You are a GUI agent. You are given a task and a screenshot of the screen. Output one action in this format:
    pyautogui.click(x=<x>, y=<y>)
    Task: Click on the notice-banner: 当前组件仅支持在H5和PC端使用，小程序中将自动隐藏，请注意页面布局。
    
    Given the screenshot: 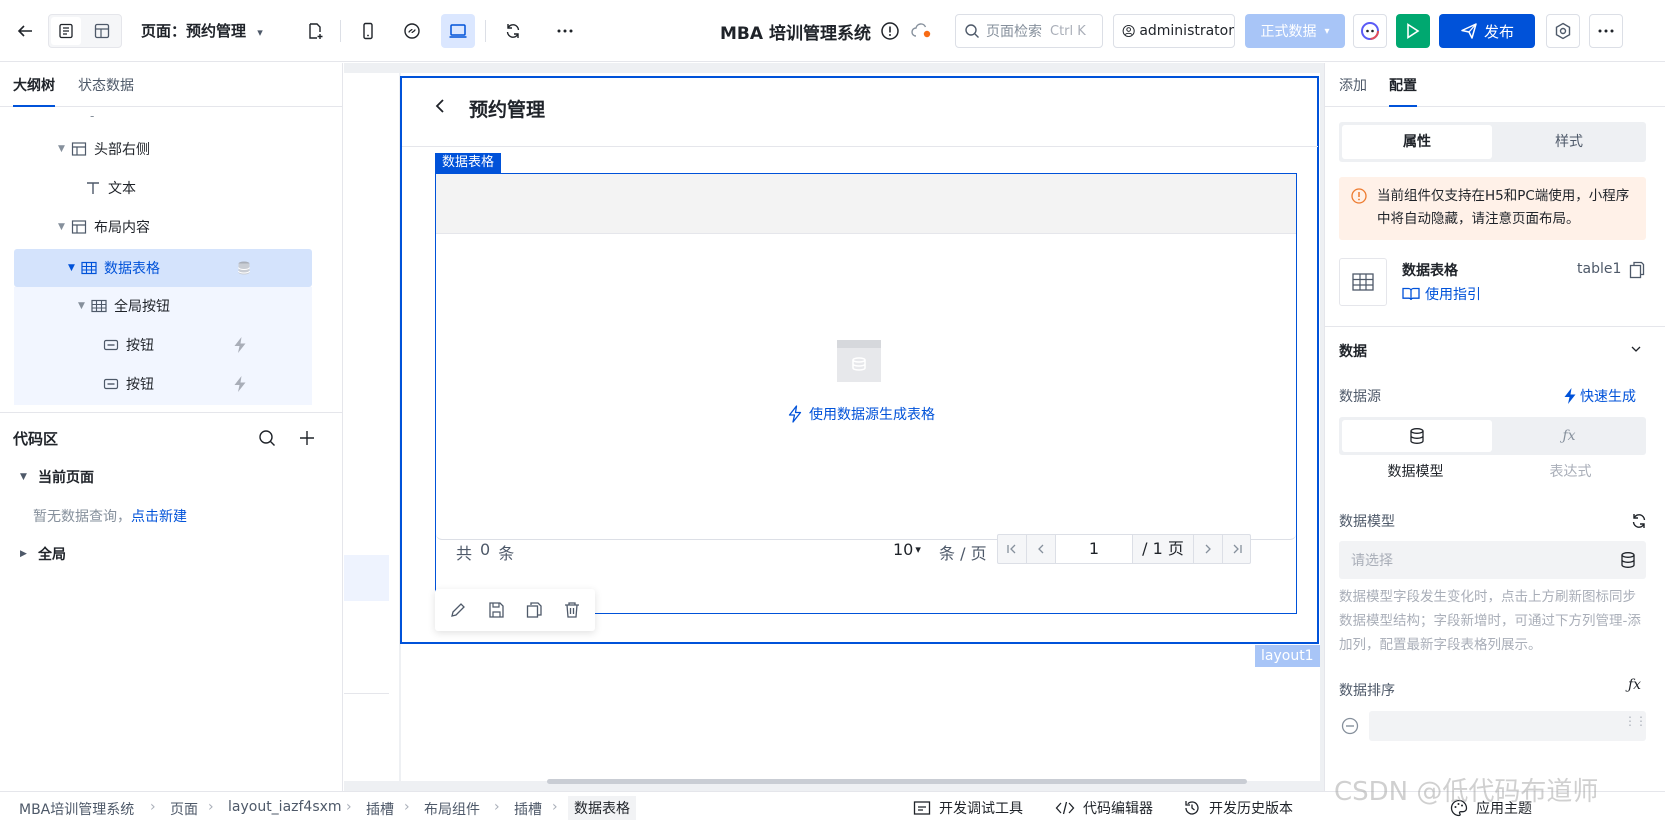 What is the action you would take?
    pyautogui.click(x=1492, y=208)
    